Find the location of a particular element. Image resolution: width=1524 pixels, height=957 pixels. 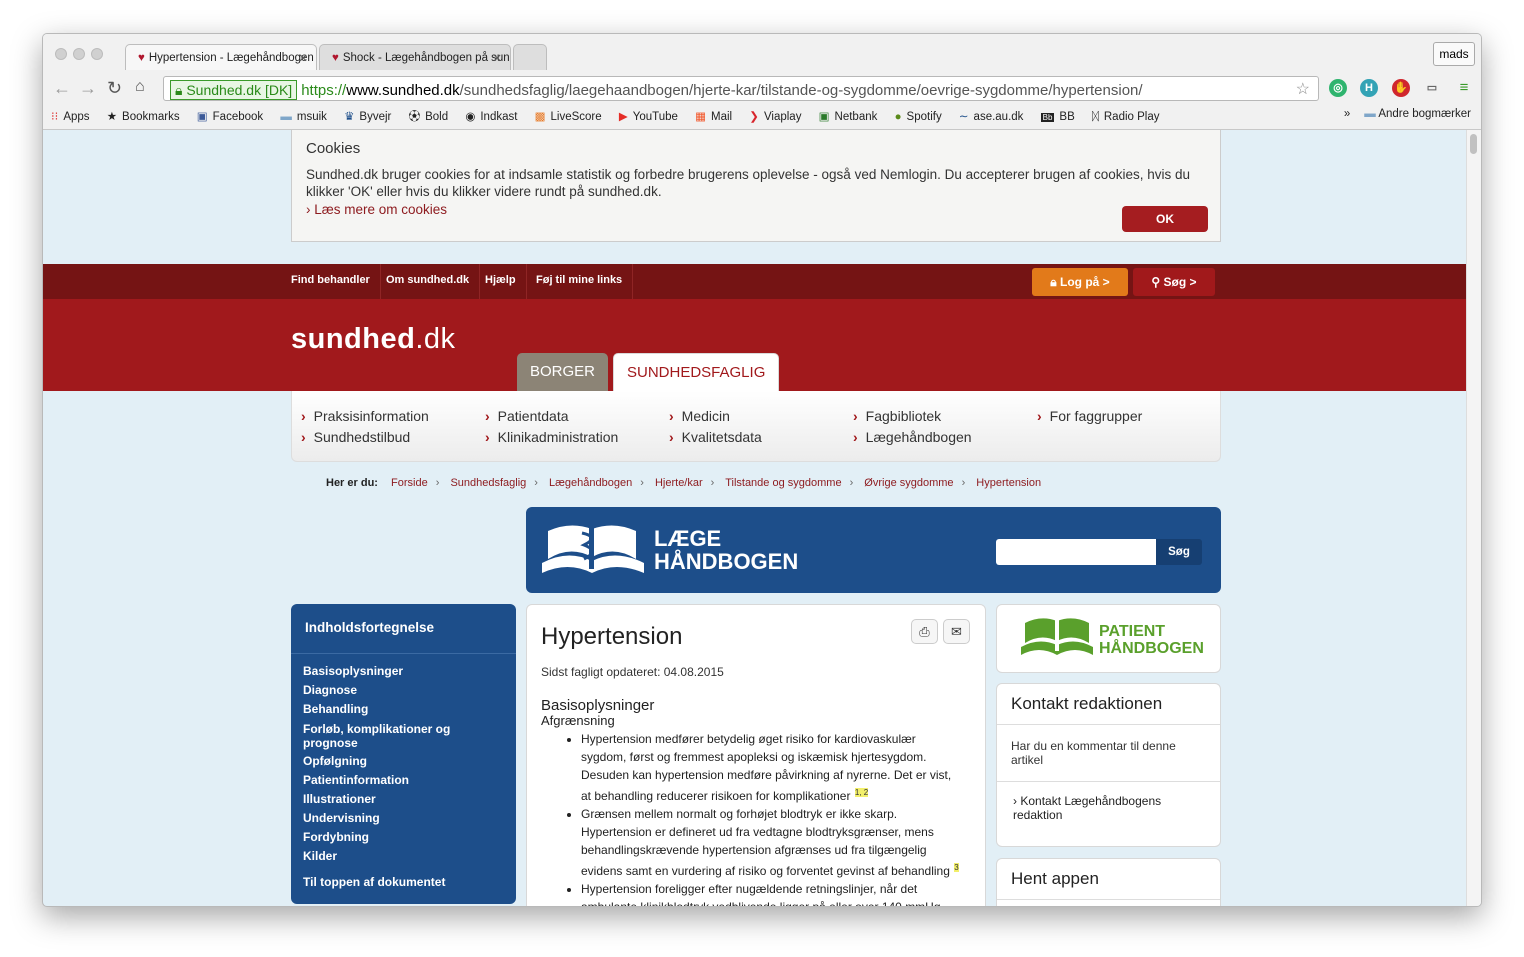

new-tab-button is located at coordinates (530, 57).